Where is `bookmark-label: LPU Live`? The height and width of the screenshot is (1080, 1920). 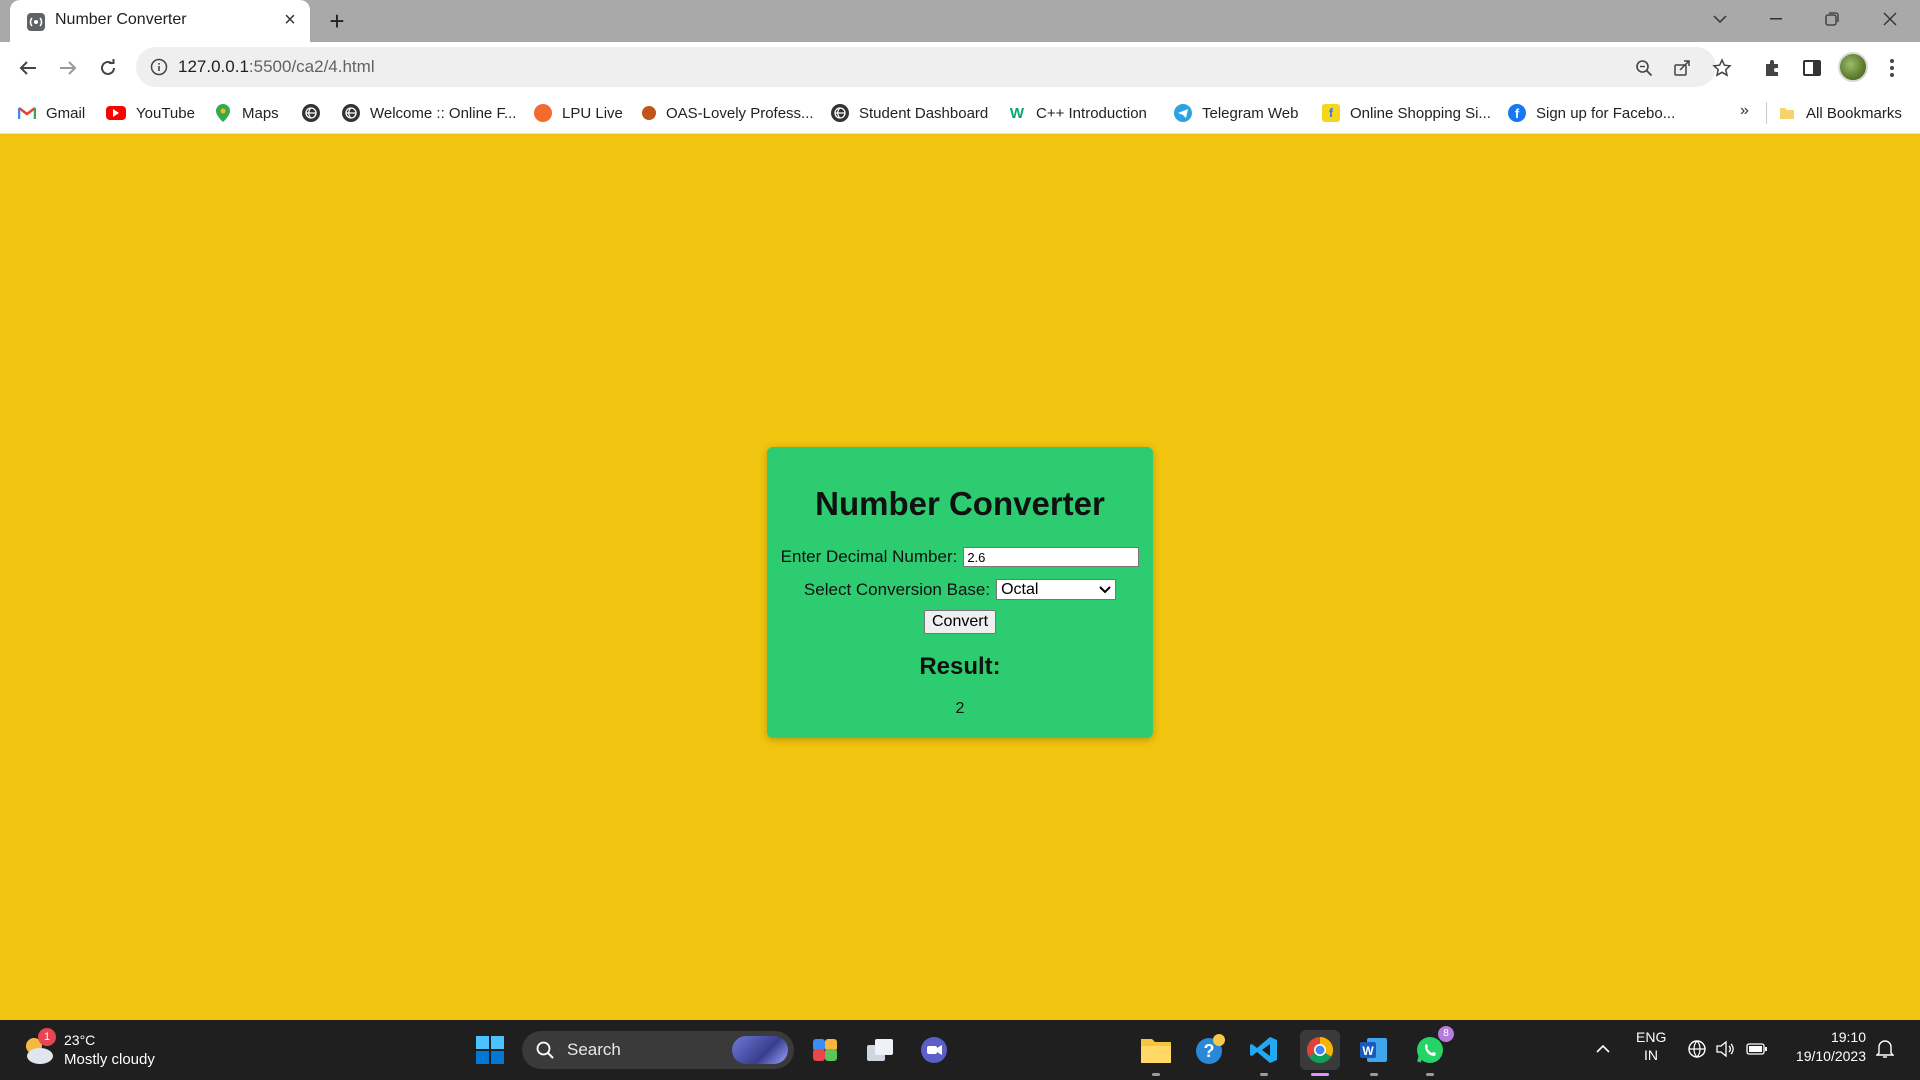
bookmark-label: LPU Live is located at coordinates (592, 113).